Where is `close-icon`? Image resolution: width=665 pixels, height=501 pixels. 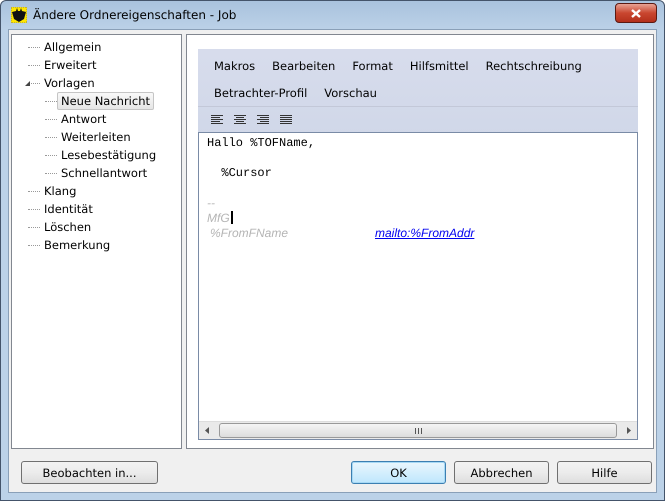
close-icon is located at coordinates (636, 13).